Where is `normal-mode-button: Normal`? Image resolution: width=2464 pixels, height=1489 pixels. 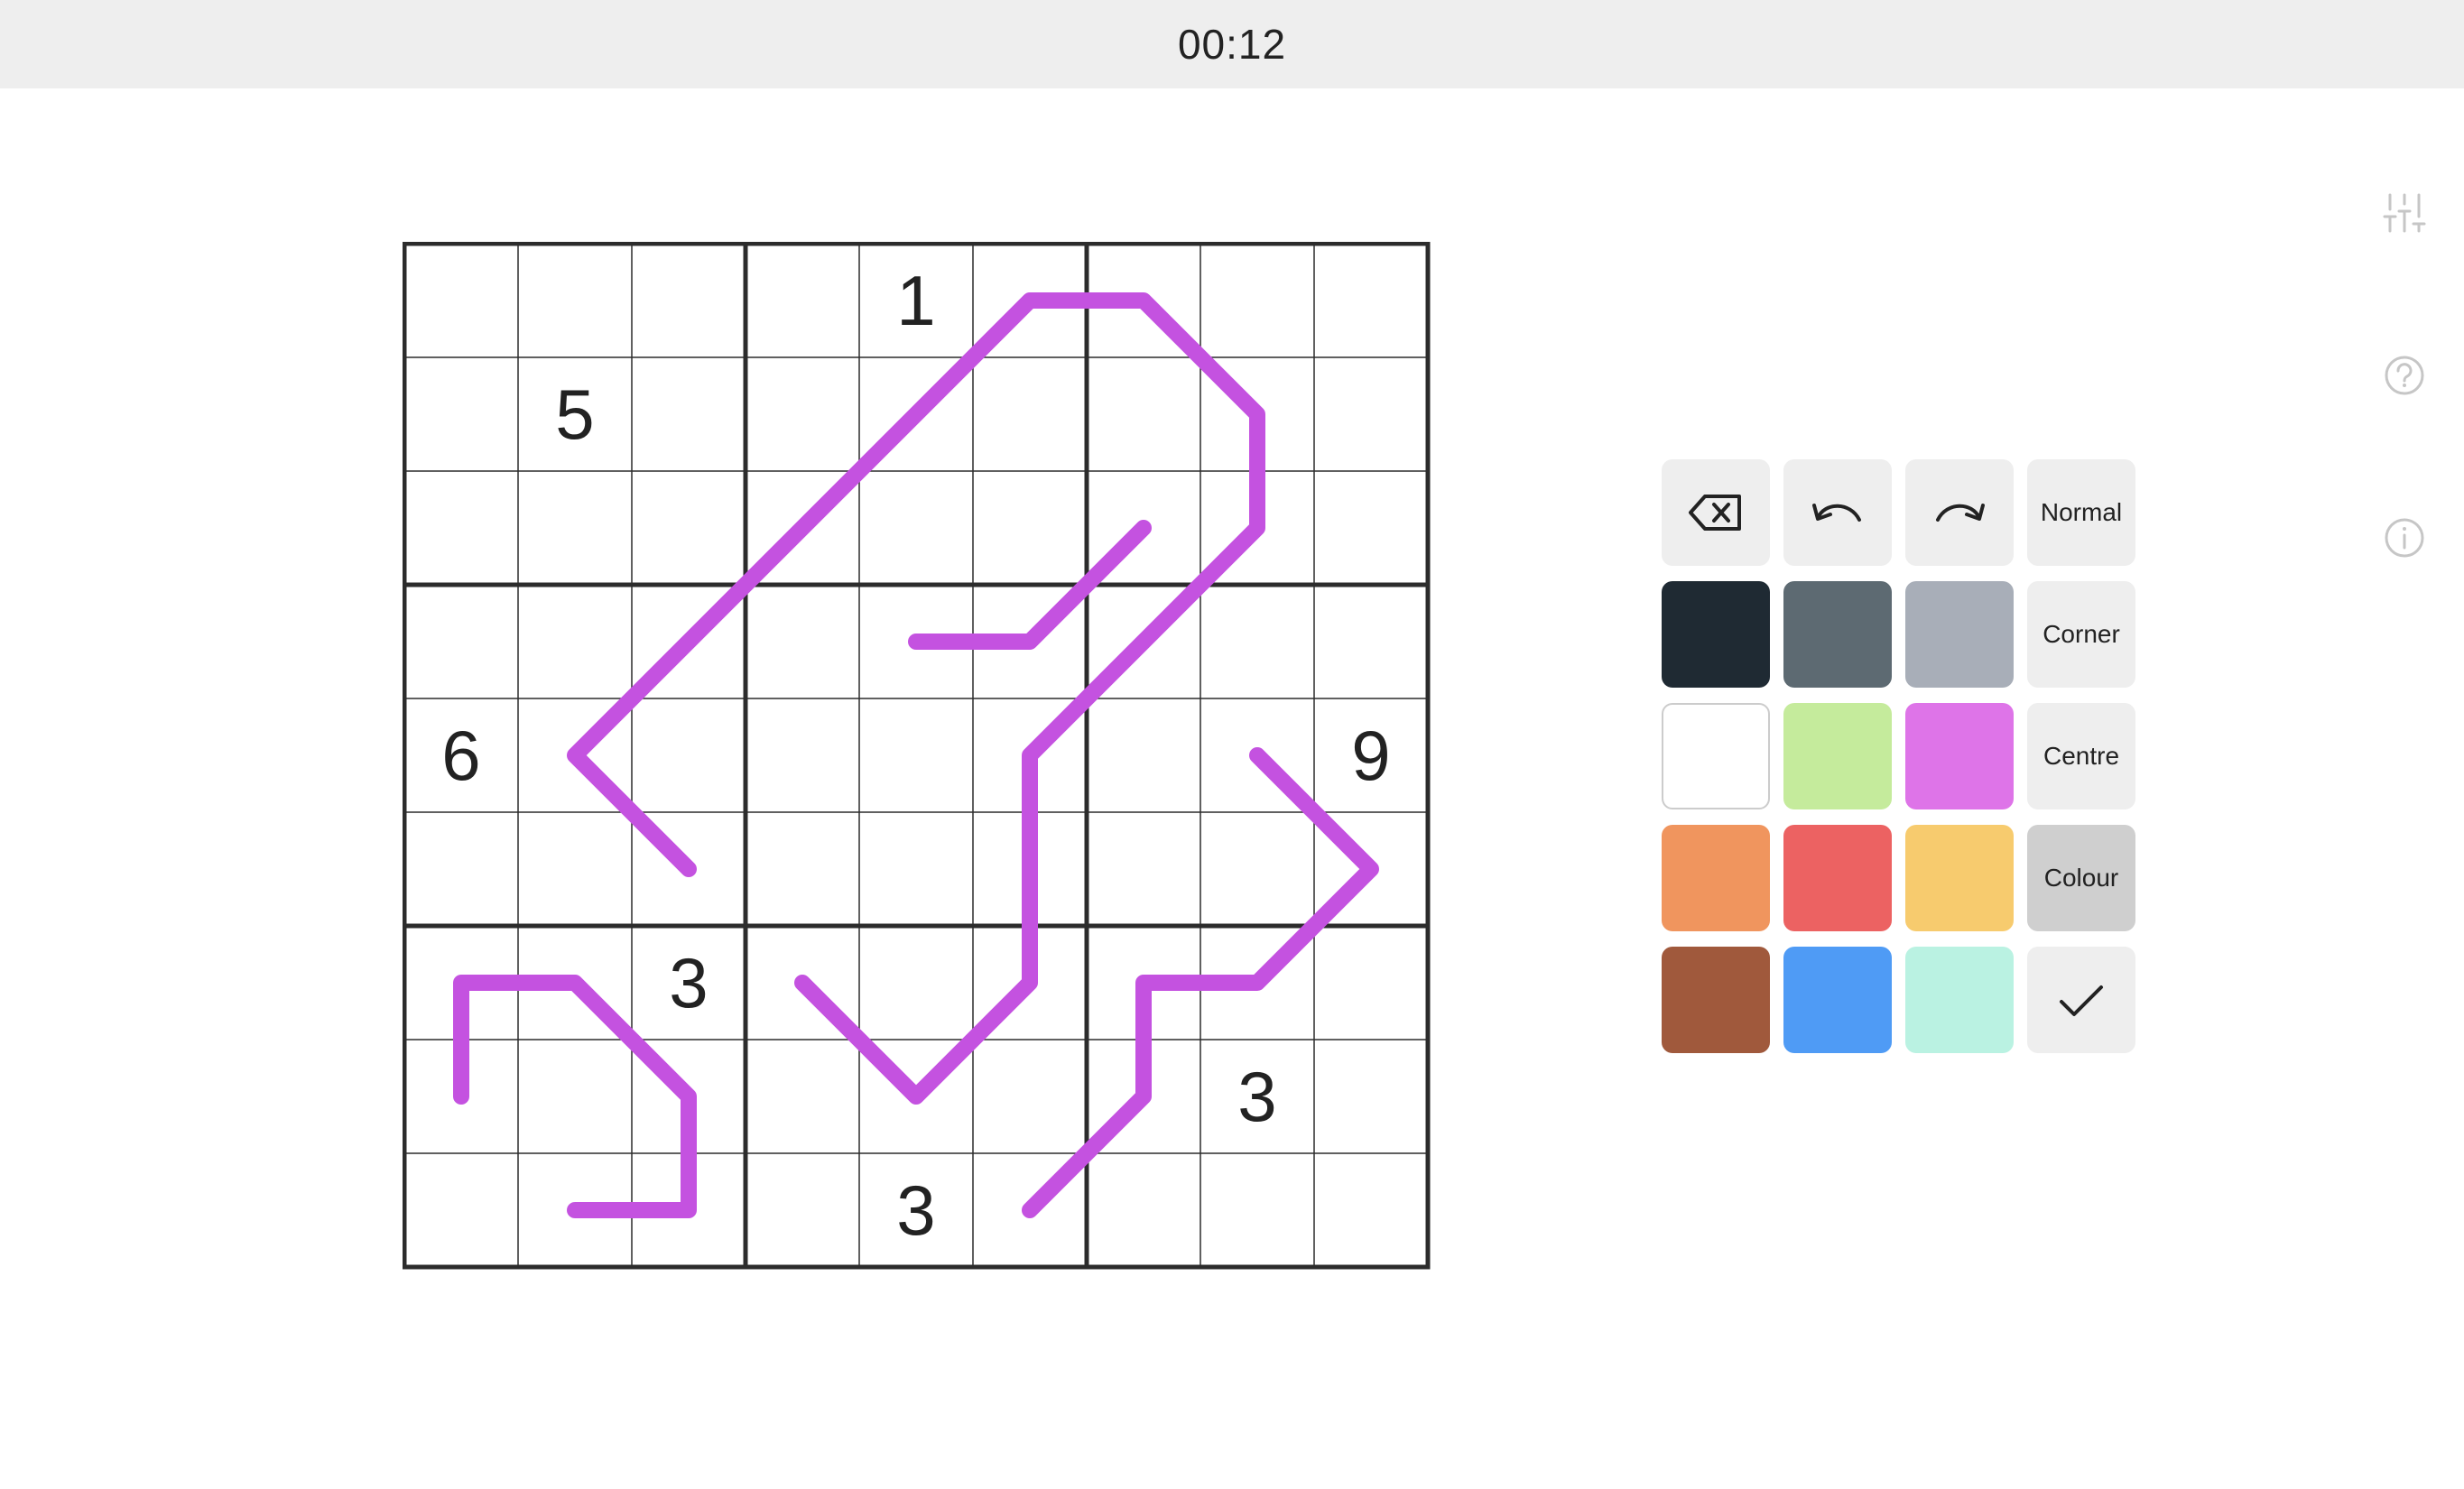 normal-mode-button: Normal is located at coordinates (2081, 512).